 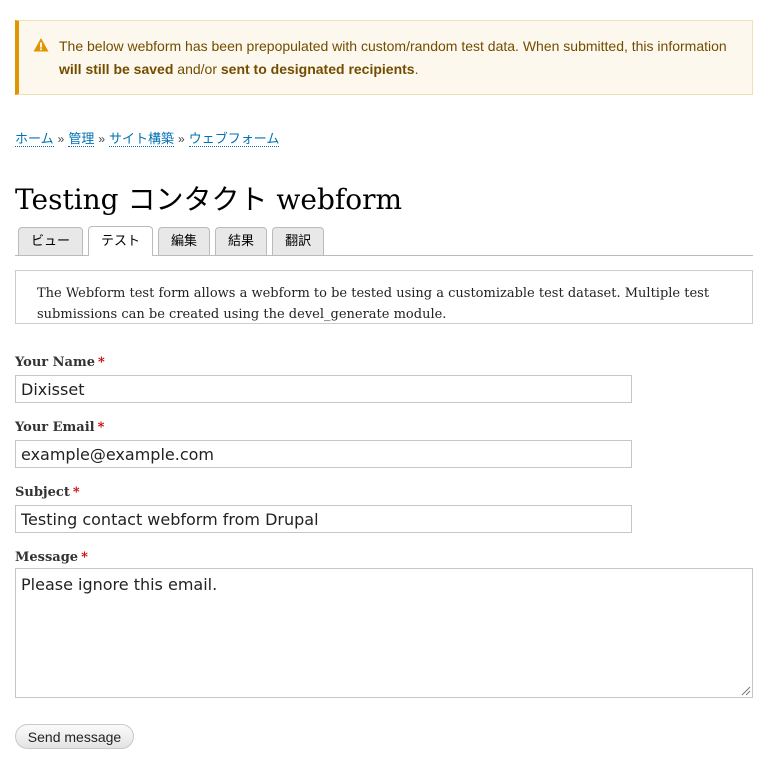 What do you see at coordinates (116, 69) in the screenshot?
I see `warning-strong-saved: will still be saved` at bounding box center [116, 69].